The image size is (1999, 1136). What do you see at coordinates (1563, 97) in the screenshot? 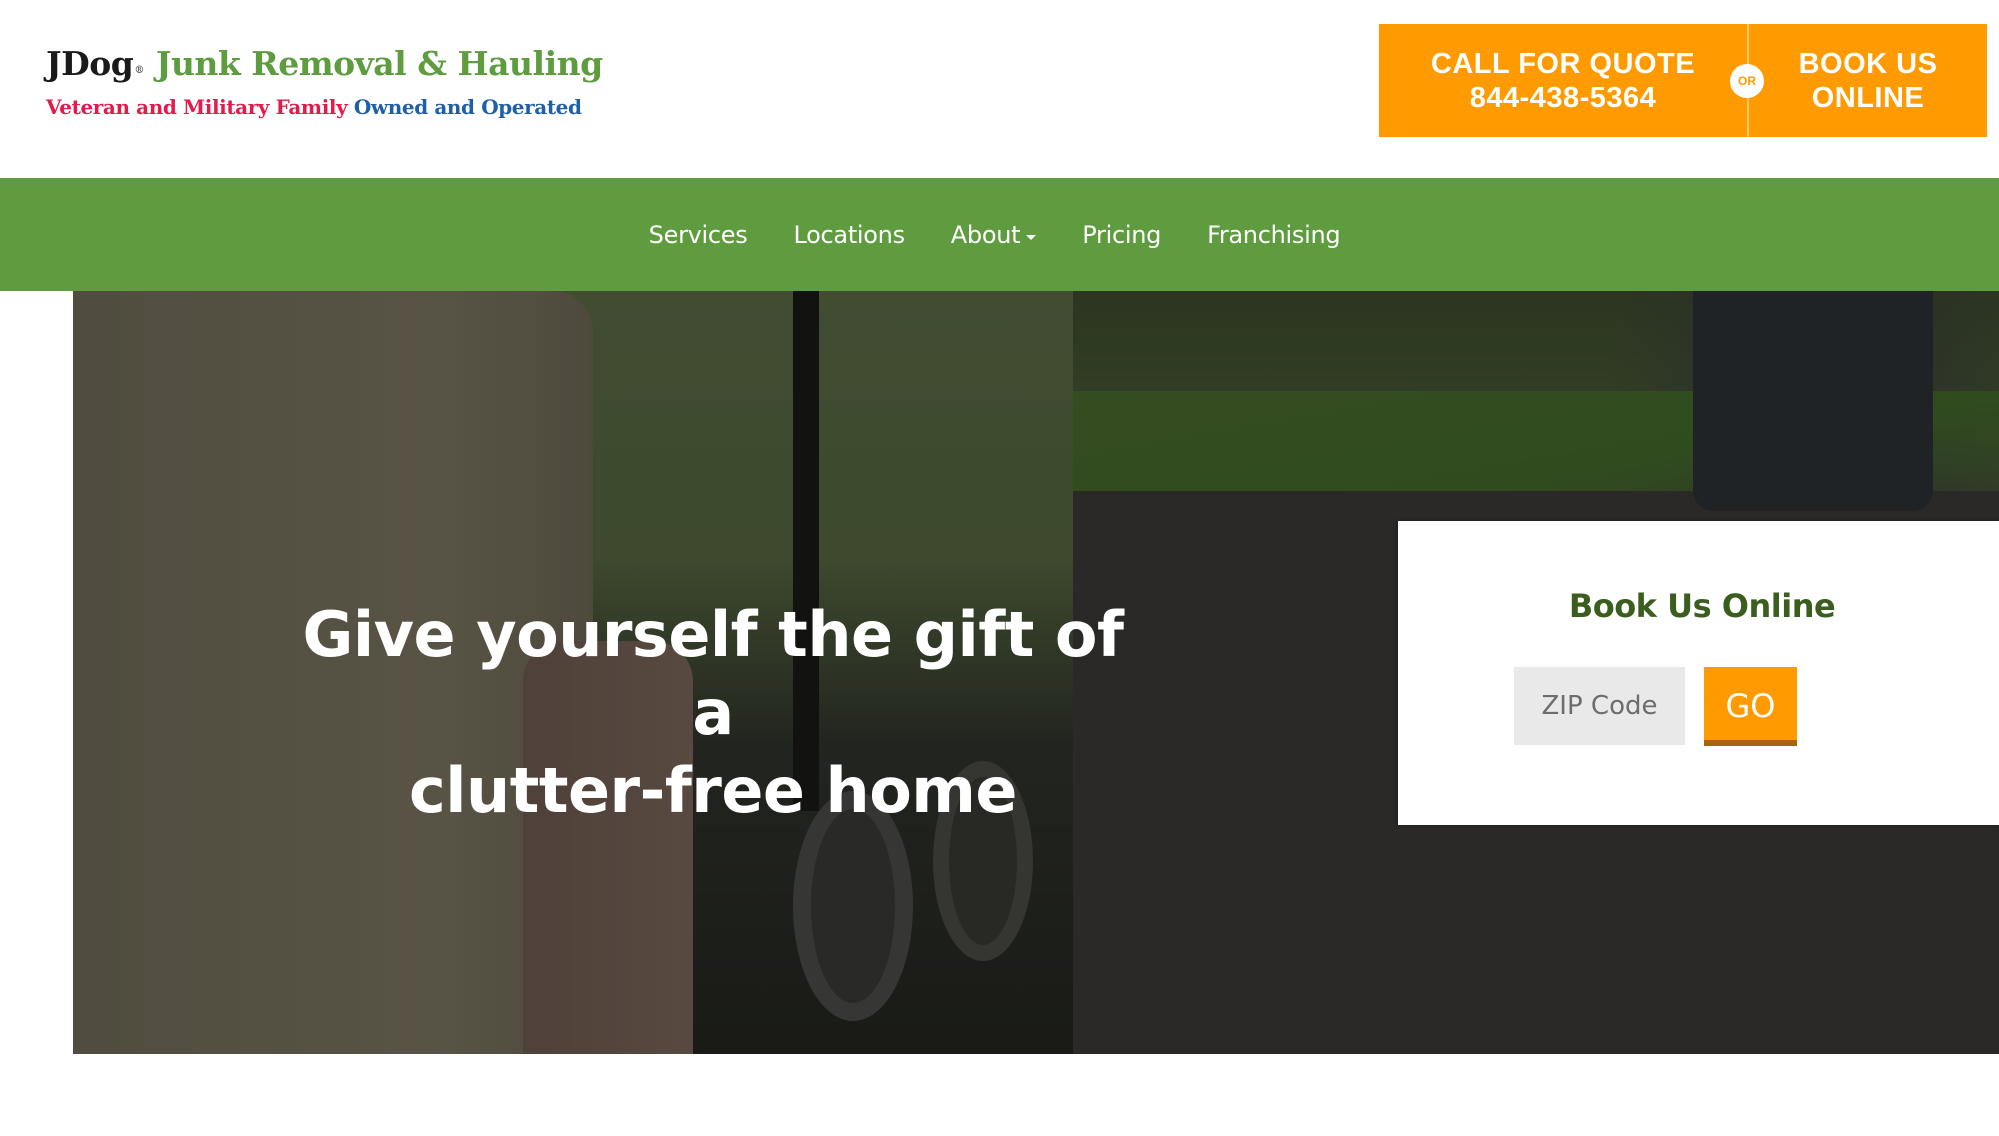
I see `phone-number: 844-438-5364` at bounding box center [1563, 97].